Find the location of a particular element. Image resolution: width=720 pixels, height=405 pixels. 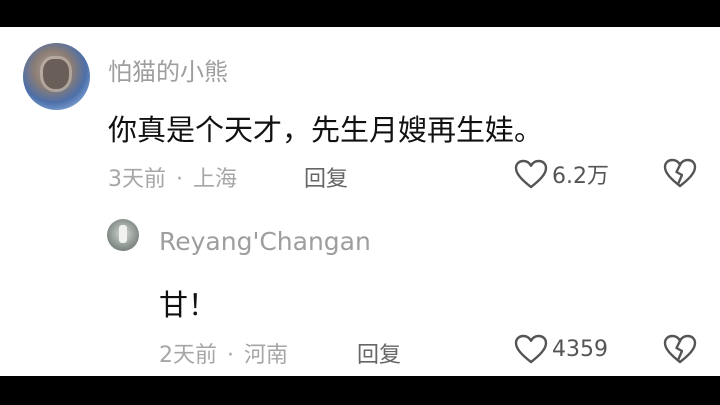

reply-avatar is located at coordinates (123, 235).